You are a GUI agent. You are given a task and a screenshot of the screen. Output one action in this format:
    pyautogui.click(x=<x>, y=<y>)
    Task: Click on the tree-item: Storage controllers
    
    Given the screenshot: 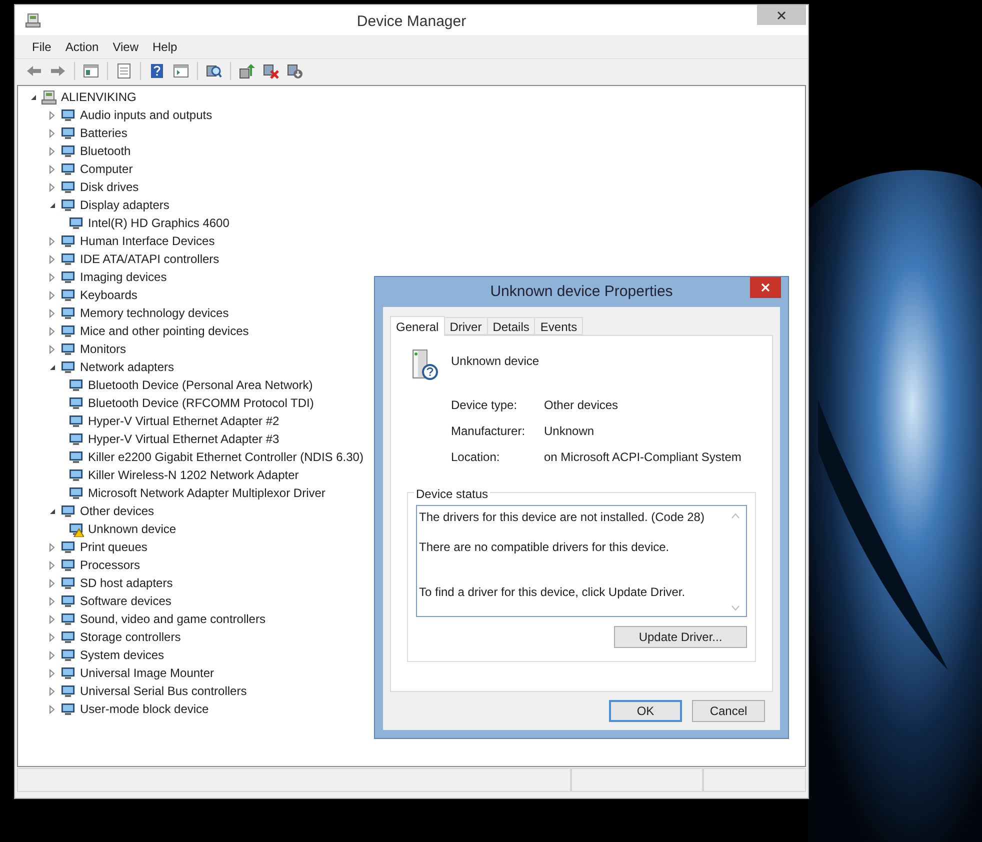 What is the action you would take?
    pyautogui.click(x=130, y=637)
    